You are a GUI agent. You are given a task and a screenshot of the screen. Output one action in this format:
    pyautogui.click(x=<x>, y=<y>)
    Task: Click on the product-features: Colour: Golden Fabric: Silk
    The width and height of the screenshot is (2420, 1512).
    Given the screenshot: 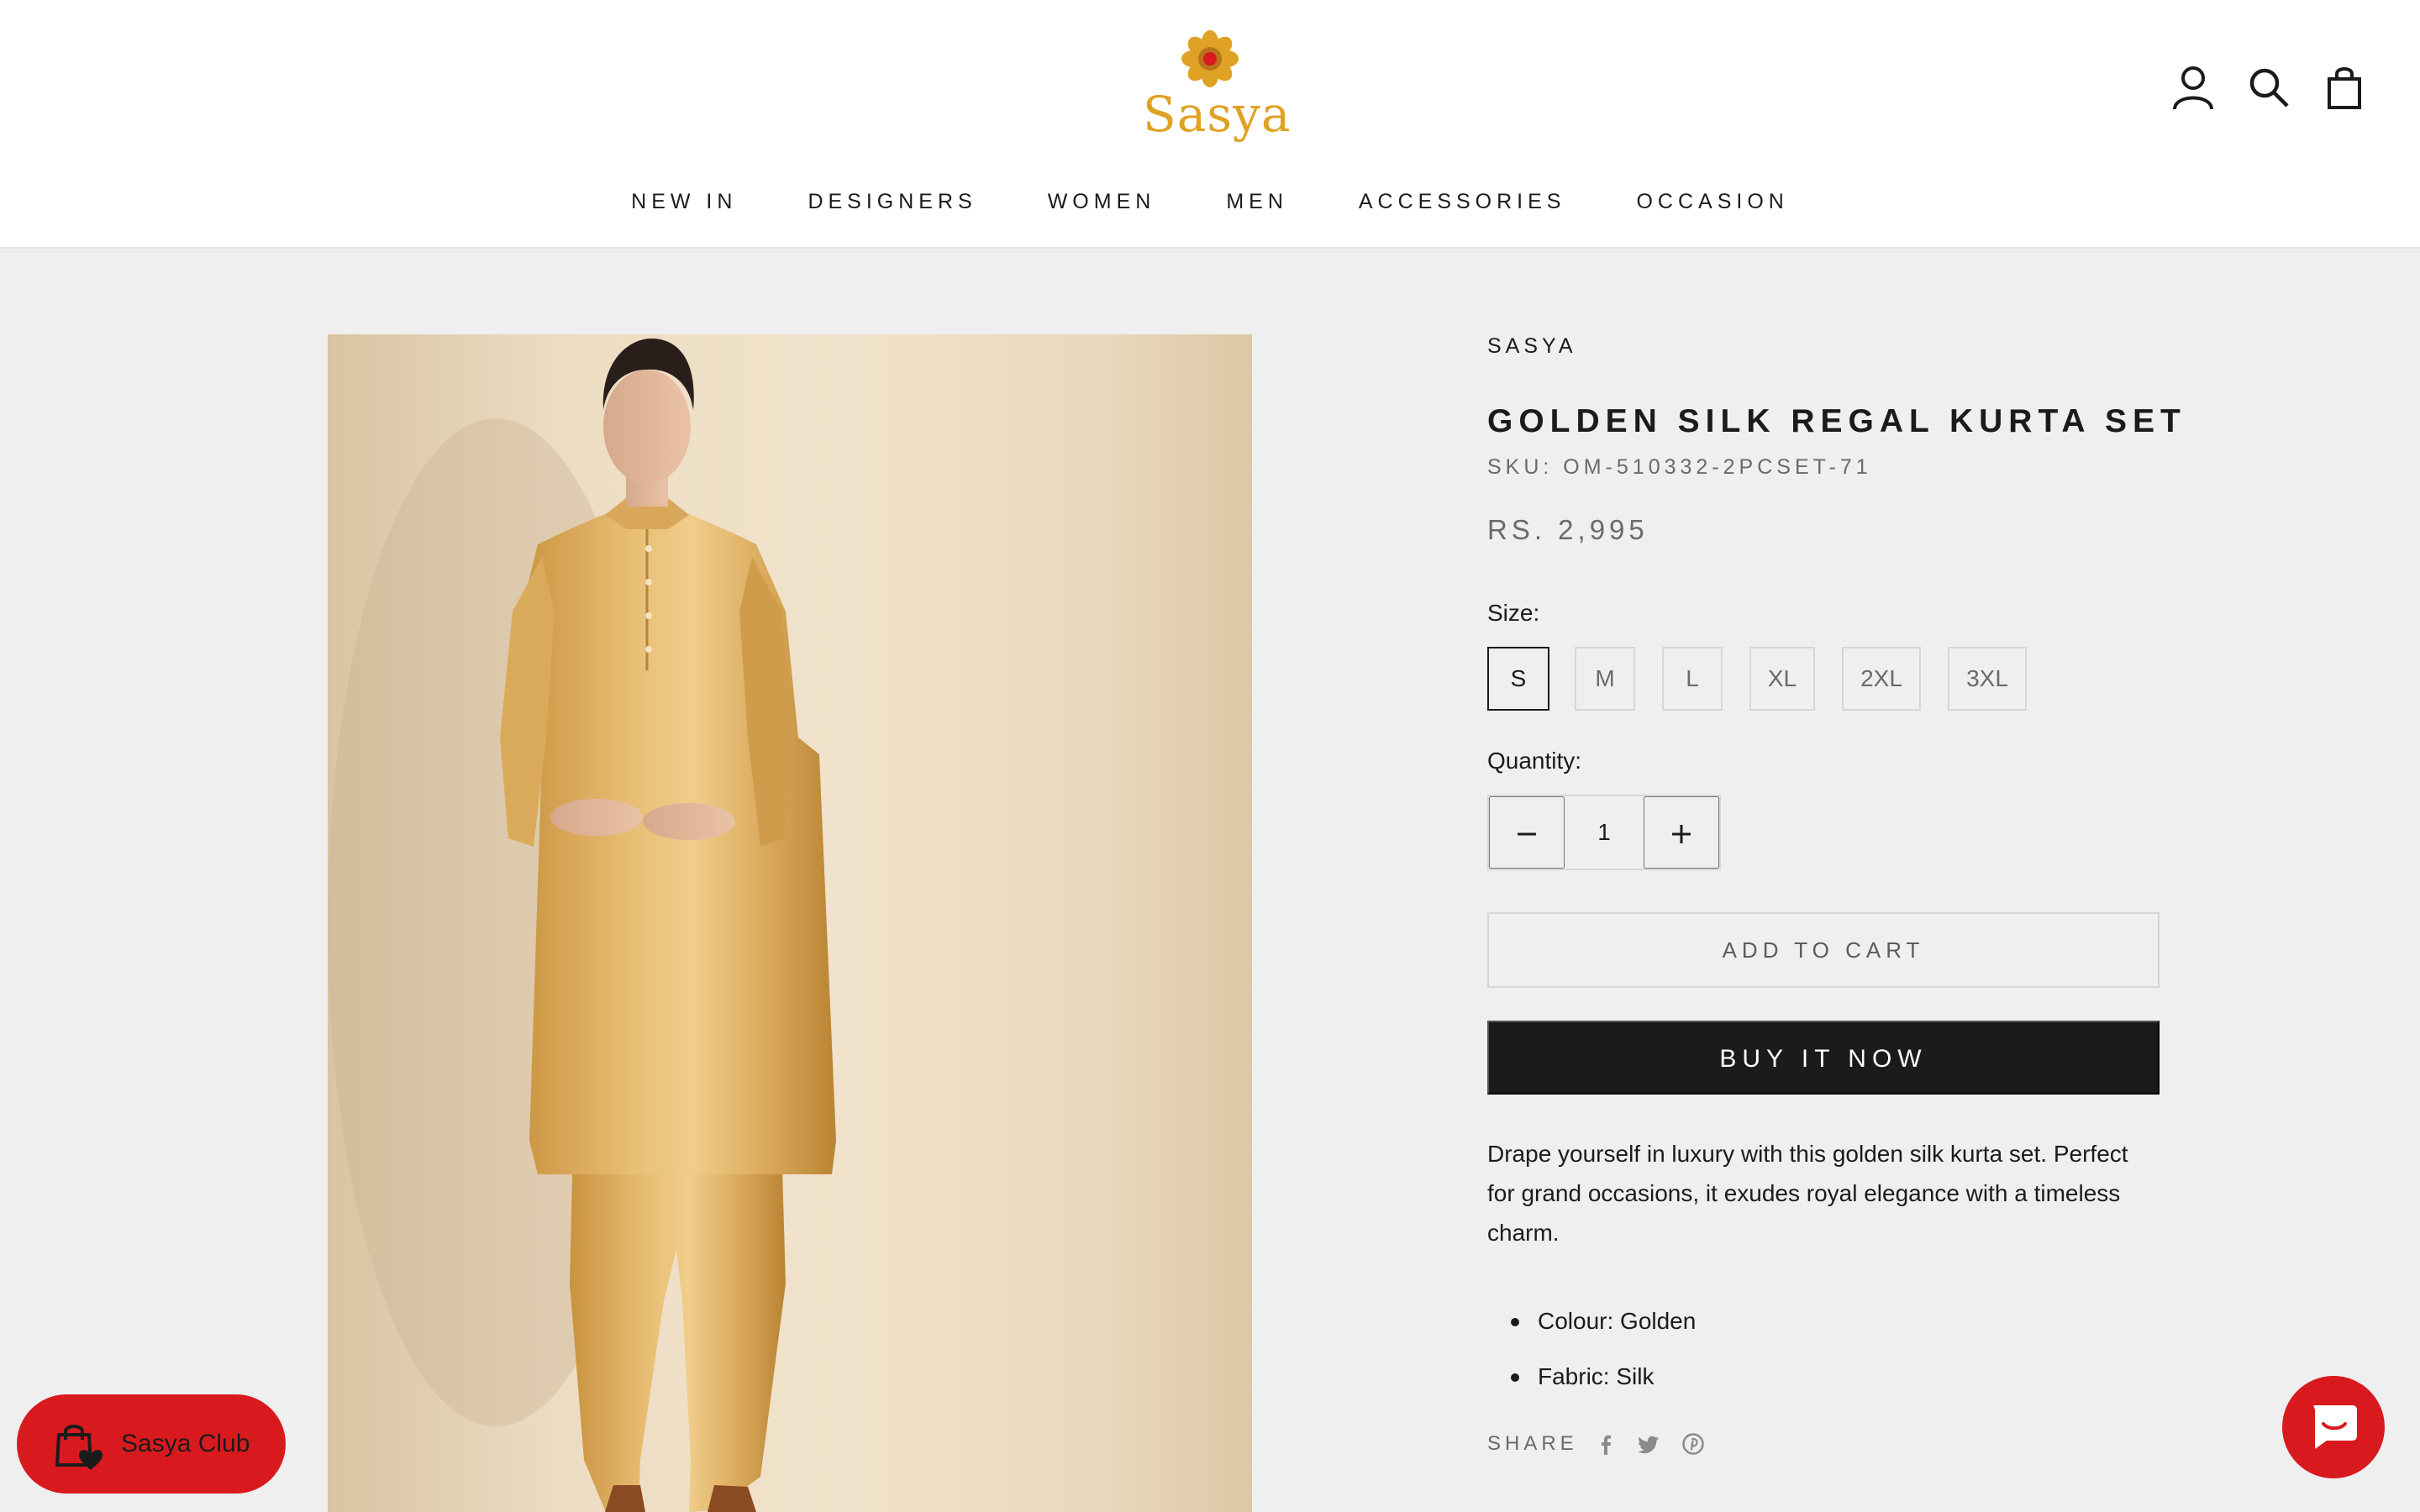 What is the action you would take?
    pyautogui.click(x=1823, y=1349)
    